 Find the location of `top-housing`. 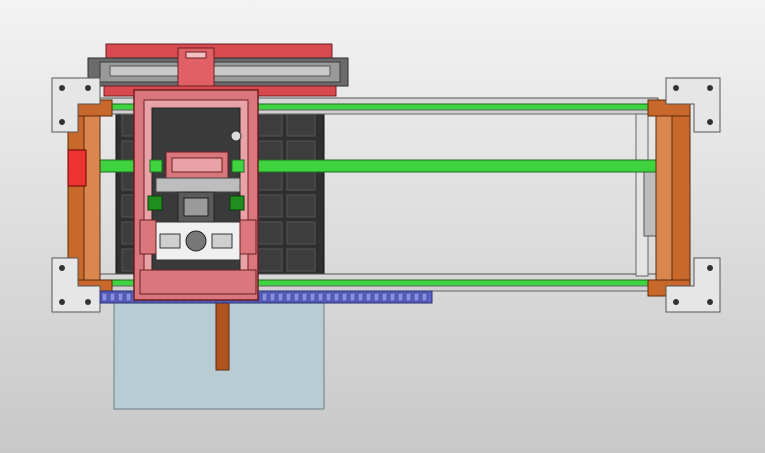

top-housing is located at coordinates (218, 70).